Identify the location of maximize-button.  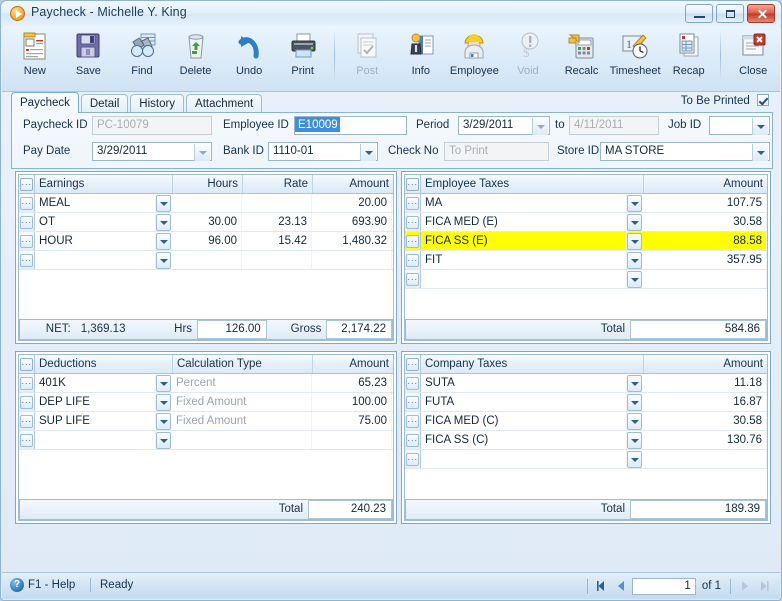
(730, 13).